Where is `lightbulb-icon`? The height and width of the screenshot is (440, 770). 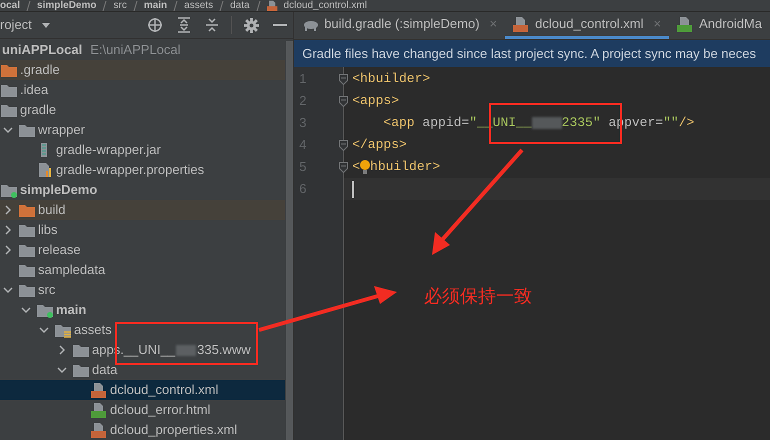 lightbulb-icon is located at coordinates (365, 167).